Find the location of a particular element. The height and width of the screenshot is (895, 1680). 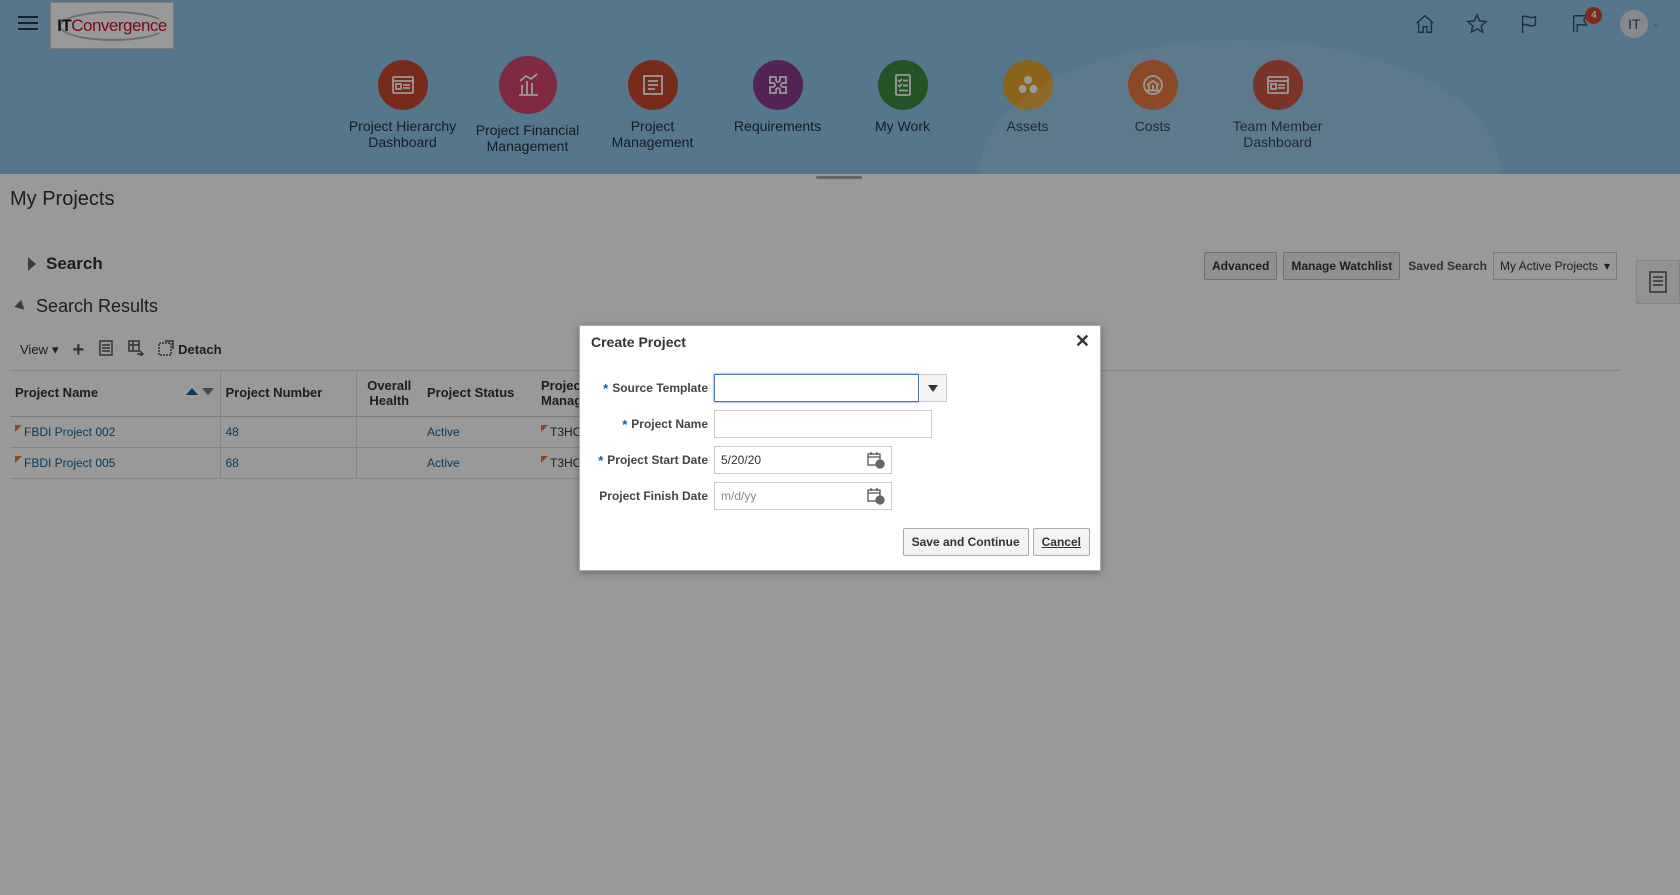

project-name-input is located at coordinates (823, 424).